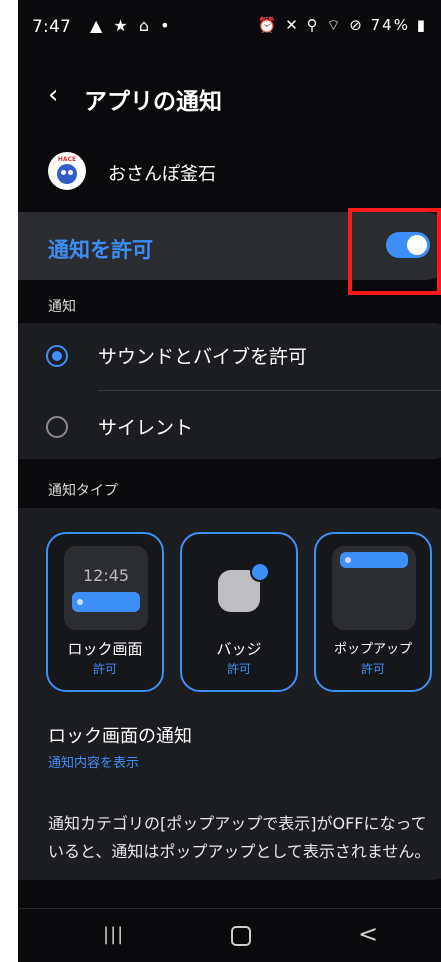 This screenshot has width=441, height=962. I want to click on navigation-bar: ||| <, so click(229, 937).